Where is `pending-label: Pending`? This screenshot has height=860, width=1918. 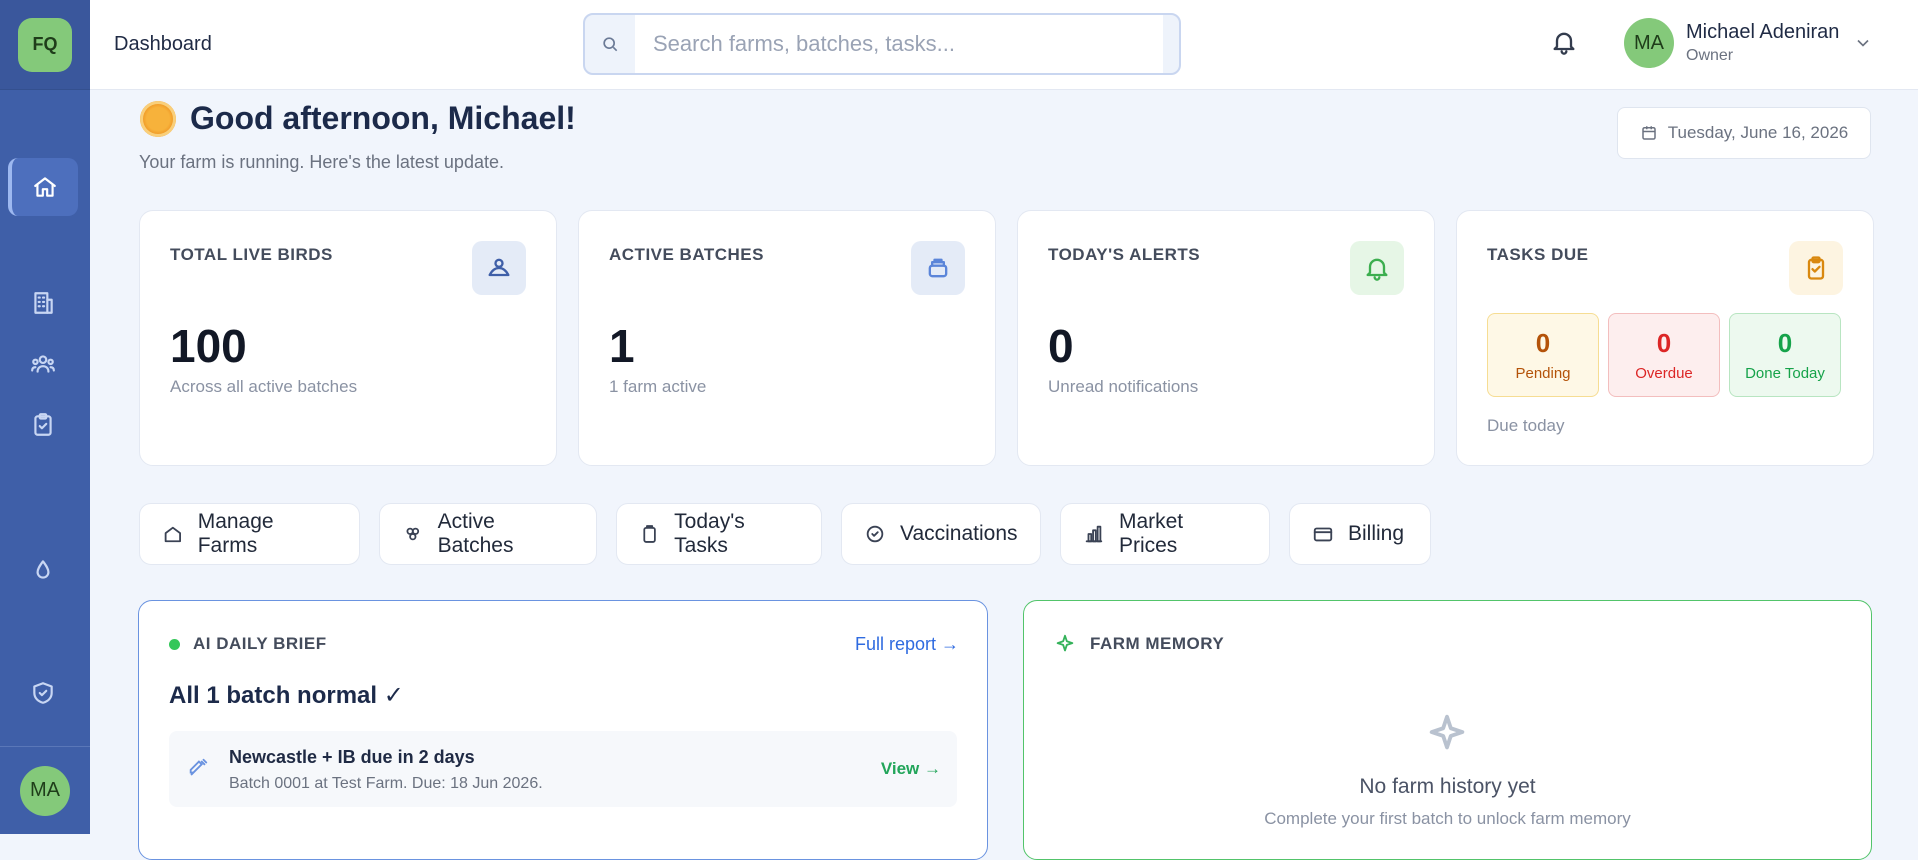
pending-label: Pending is located at coordinates (1543, 373).